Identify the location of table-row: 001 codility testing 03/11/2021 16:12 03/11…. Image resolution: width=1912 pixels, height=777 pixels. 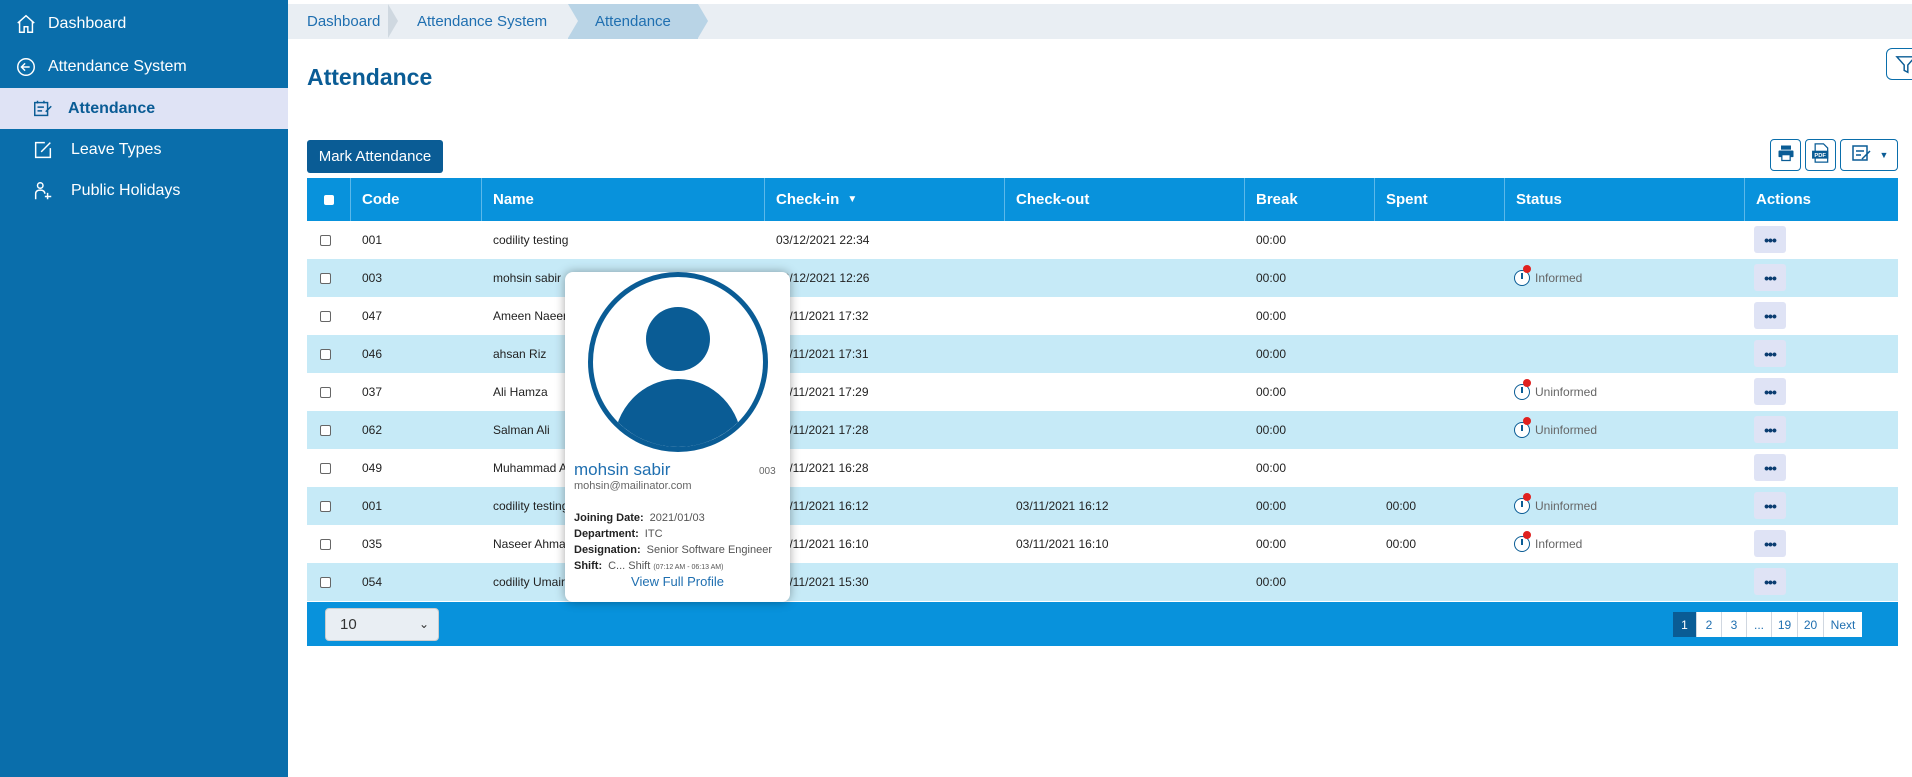
(1102, 506).